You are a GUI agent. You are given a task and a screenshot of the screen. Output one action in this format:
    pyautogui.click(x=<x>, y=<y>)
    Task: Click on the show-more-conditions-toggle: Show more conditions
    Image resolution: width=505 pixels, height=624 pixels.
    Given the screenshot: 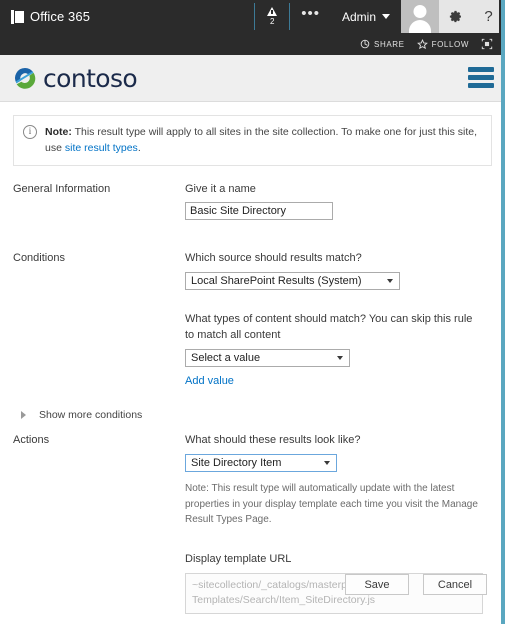 What is the action you would take?
    pyautogui.click(x=256, y=415)
    